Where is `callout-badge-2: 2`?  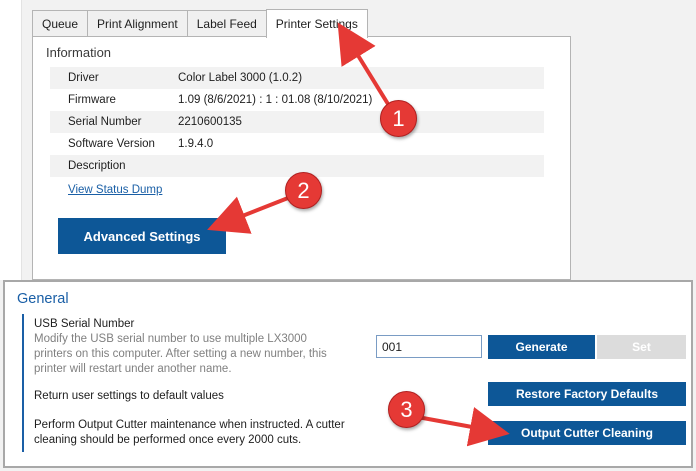 callout-badge-2: 2 is located at coordinates (303, 190).